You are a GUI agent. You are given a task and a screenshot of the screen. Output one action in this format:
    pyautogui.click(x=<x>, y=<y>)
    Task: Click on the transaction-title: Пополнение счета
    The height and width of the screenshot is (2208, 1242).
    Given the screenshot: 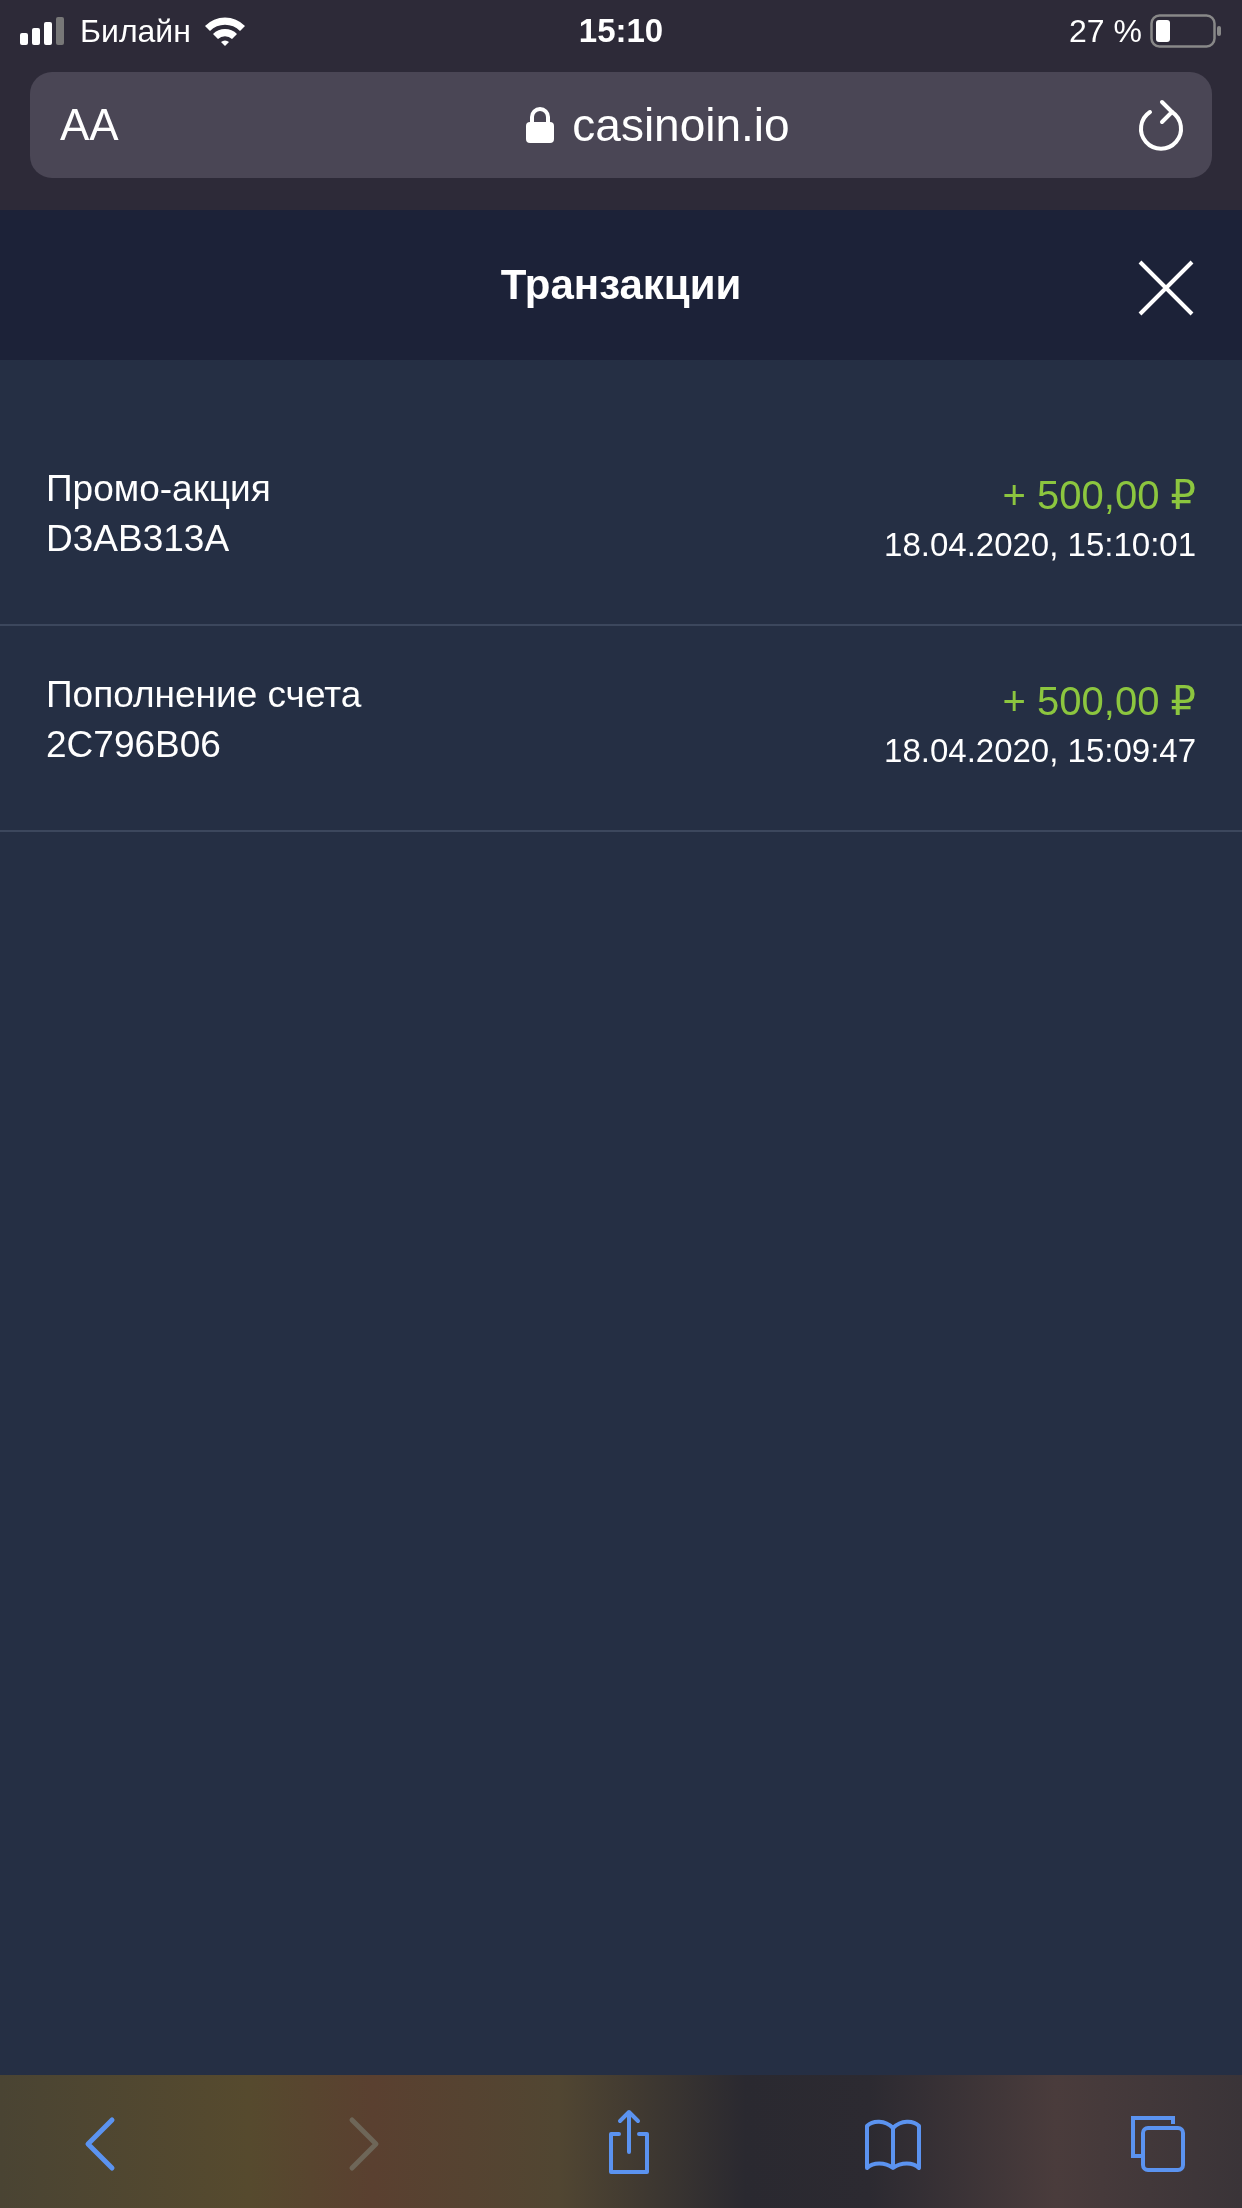 What is the action you would take?
    pyautogui.click(x=204, y=695)
    